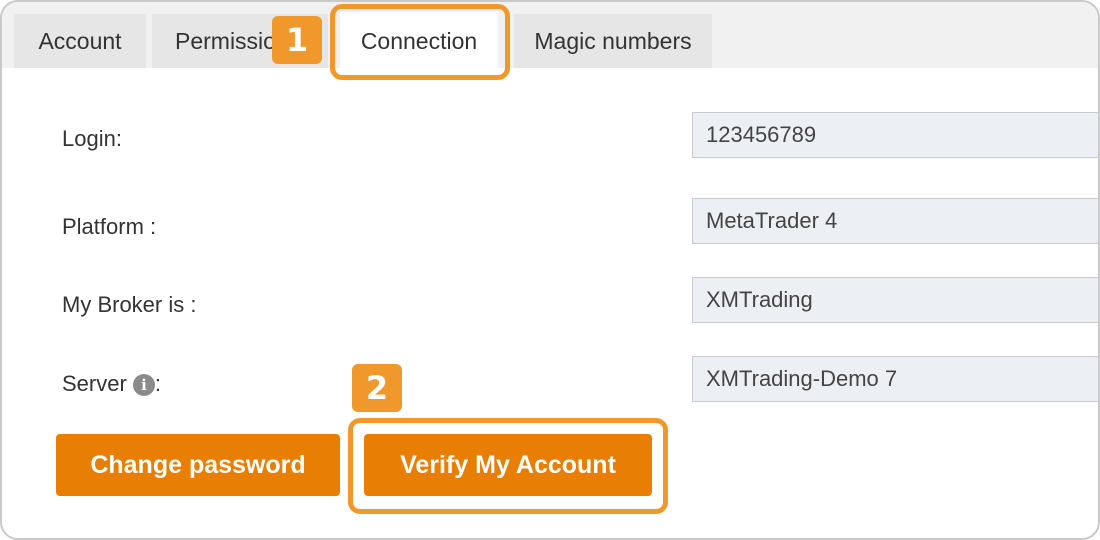 The image size is (1100, 540). What do you see at coordinates (92, 138) in the screenshot?
I see `login-label: Login:` at bounding box center [92, 138].